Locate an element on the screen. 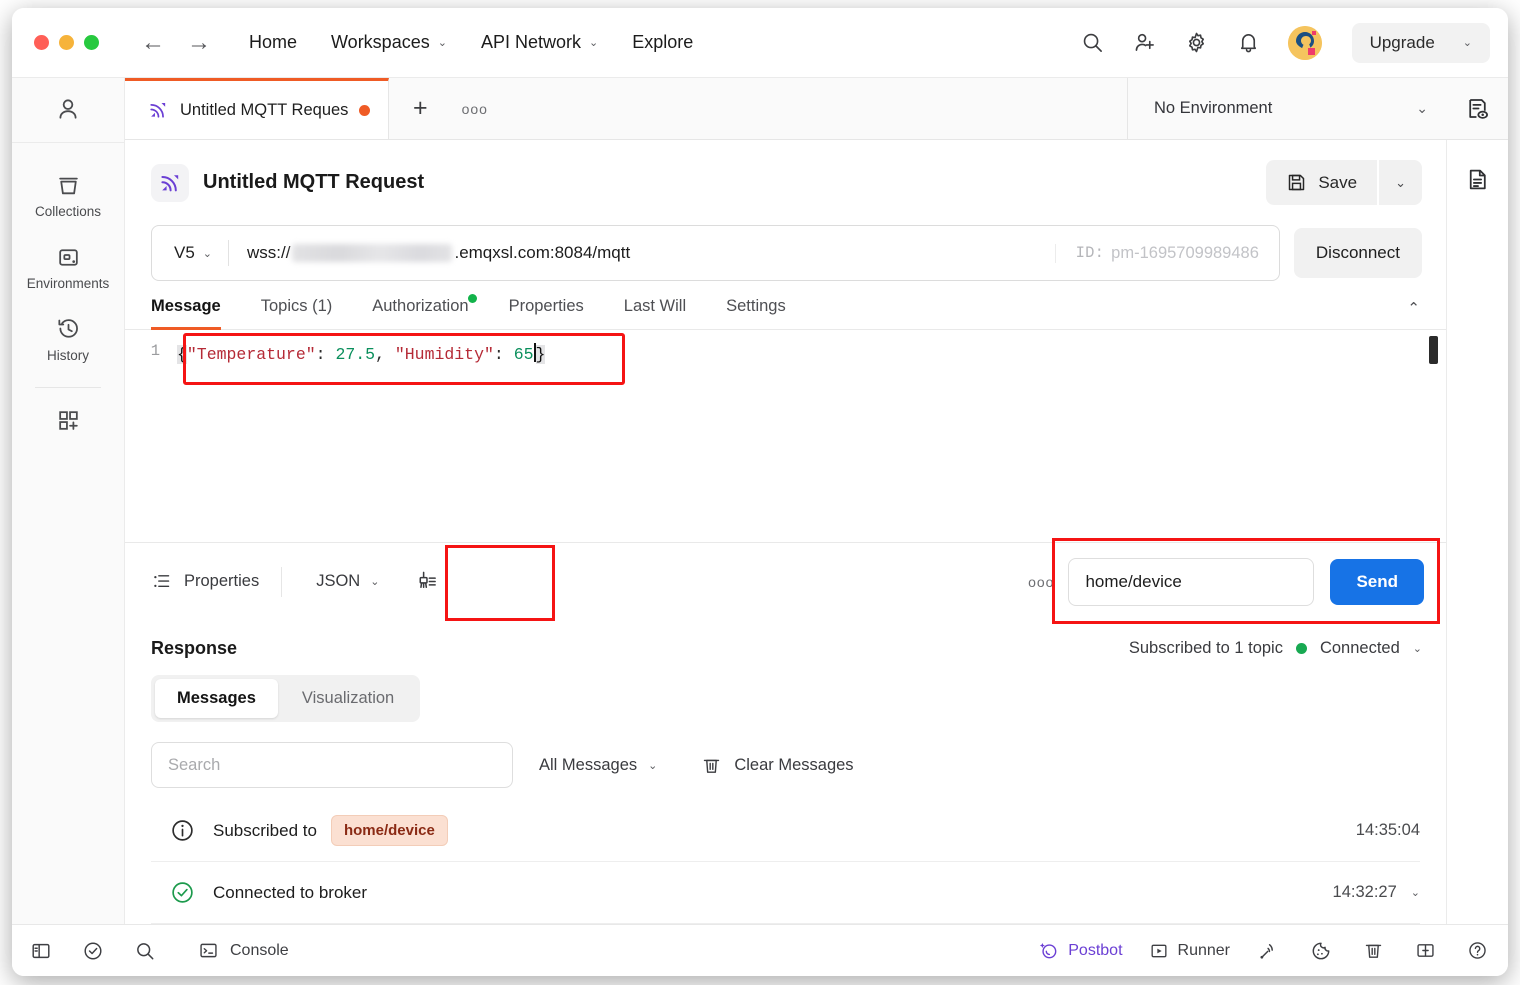 This screenshot has width=1520, height=985. environment-zone: No Environment ⌄ is located at coordinates (1317, 108).